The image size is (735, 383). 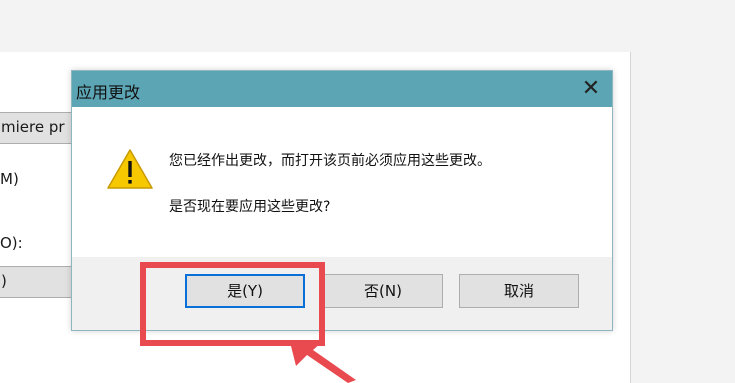 What do you see at coordinates (323, 362) in the screenshot?
I see `annotation-arrow-icon` at bounding box center [323, 362].